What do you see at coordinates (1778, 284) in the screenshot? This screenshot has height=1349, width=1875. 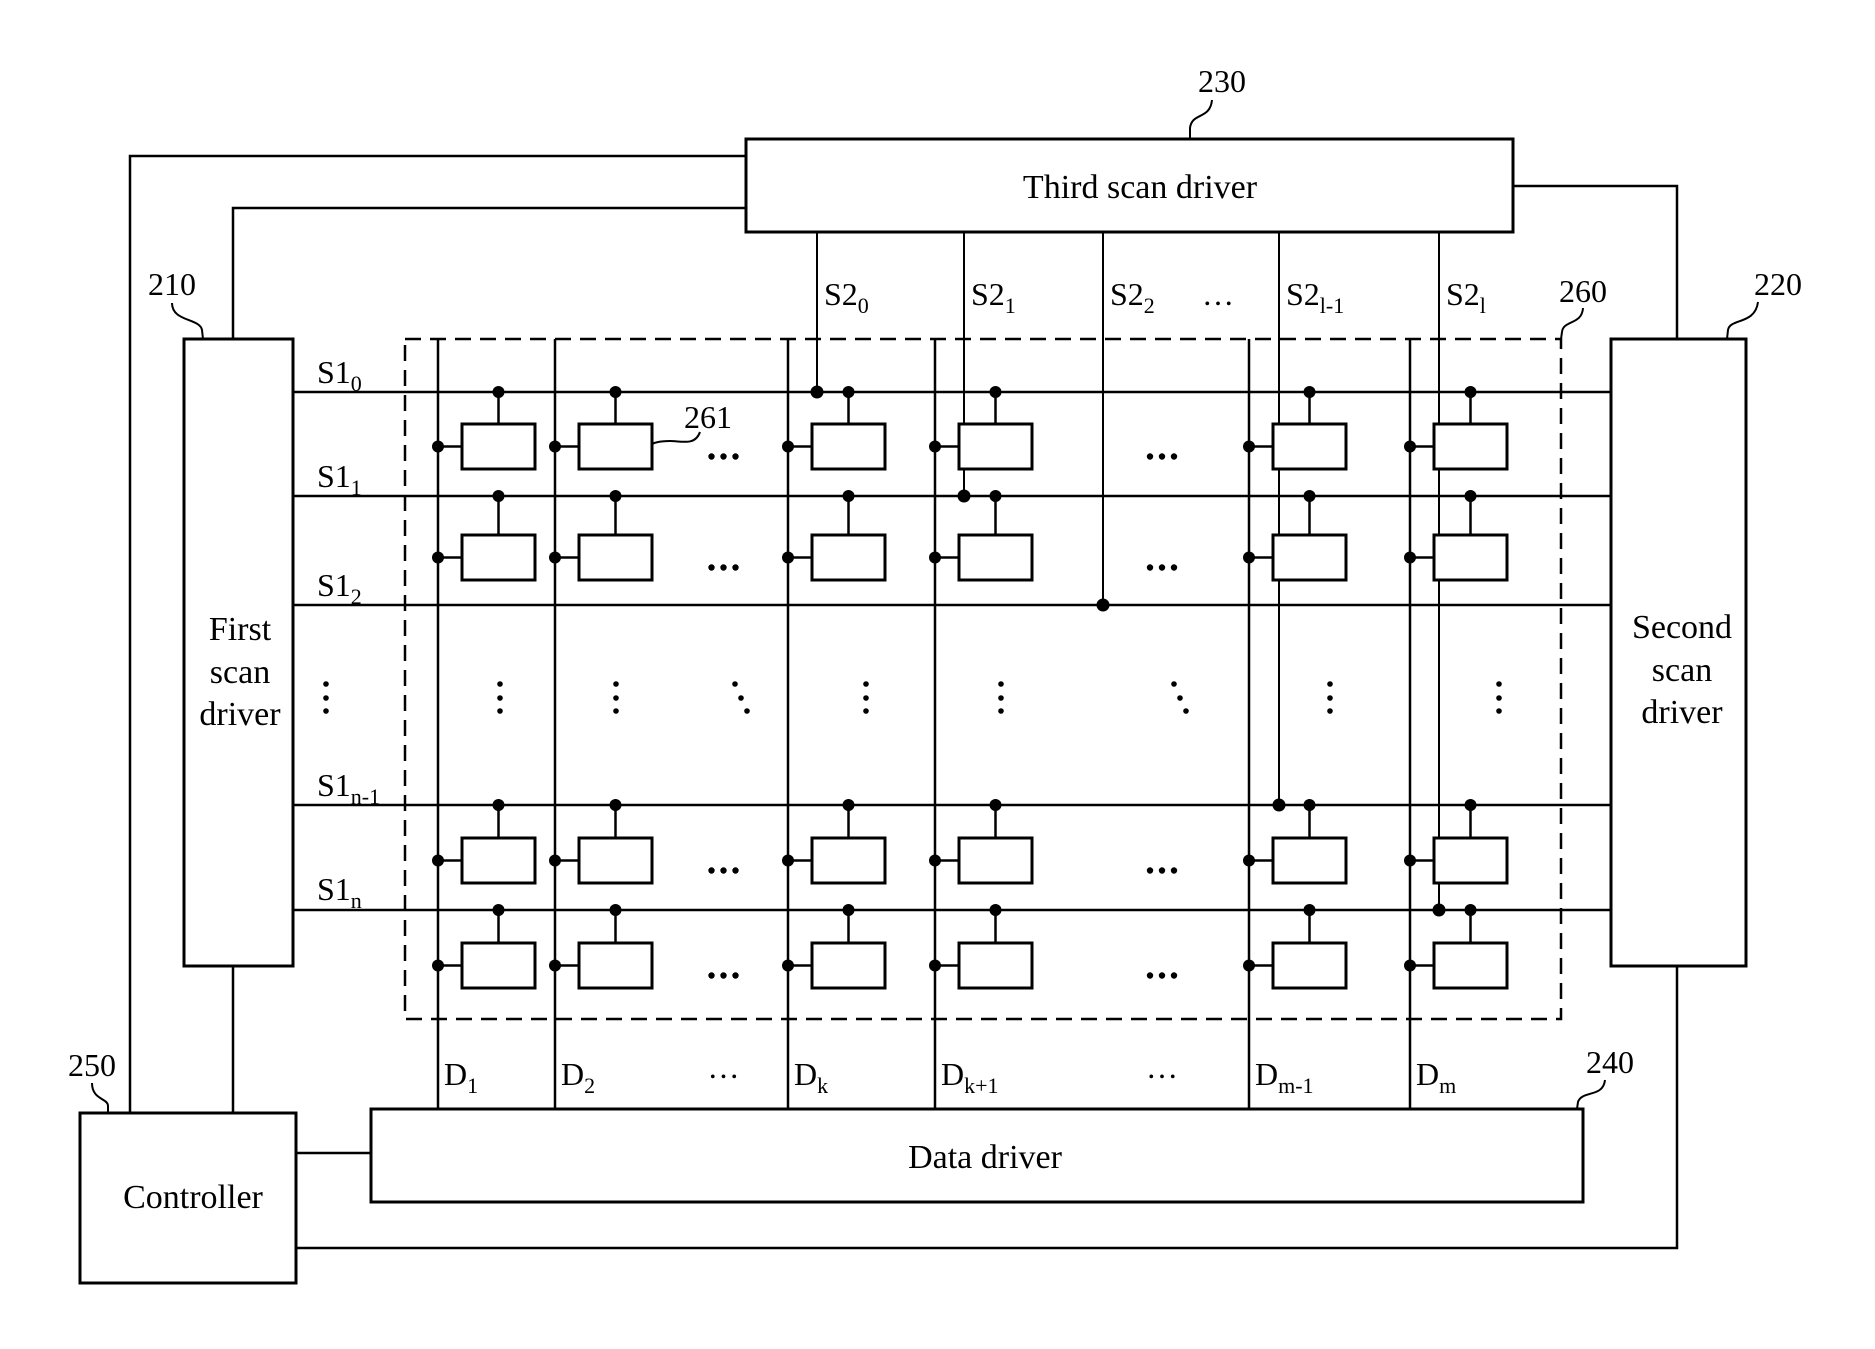 I see `ref-220: 220` at bounding box center [1778, 284].